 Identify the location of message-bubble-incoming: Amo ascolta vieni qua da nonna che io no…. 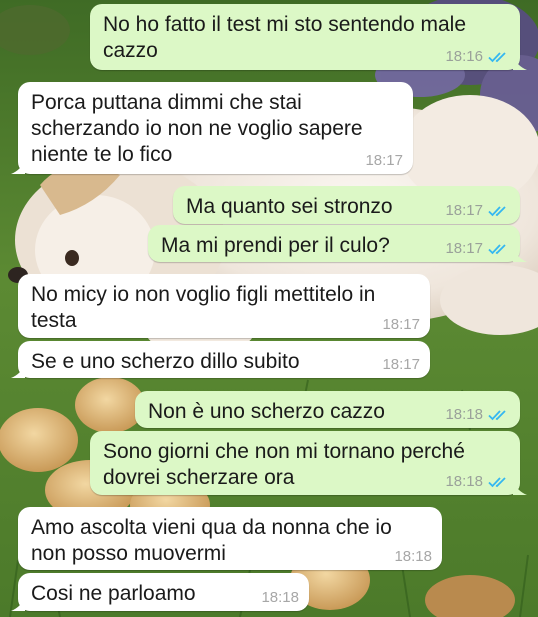
(230, 538).